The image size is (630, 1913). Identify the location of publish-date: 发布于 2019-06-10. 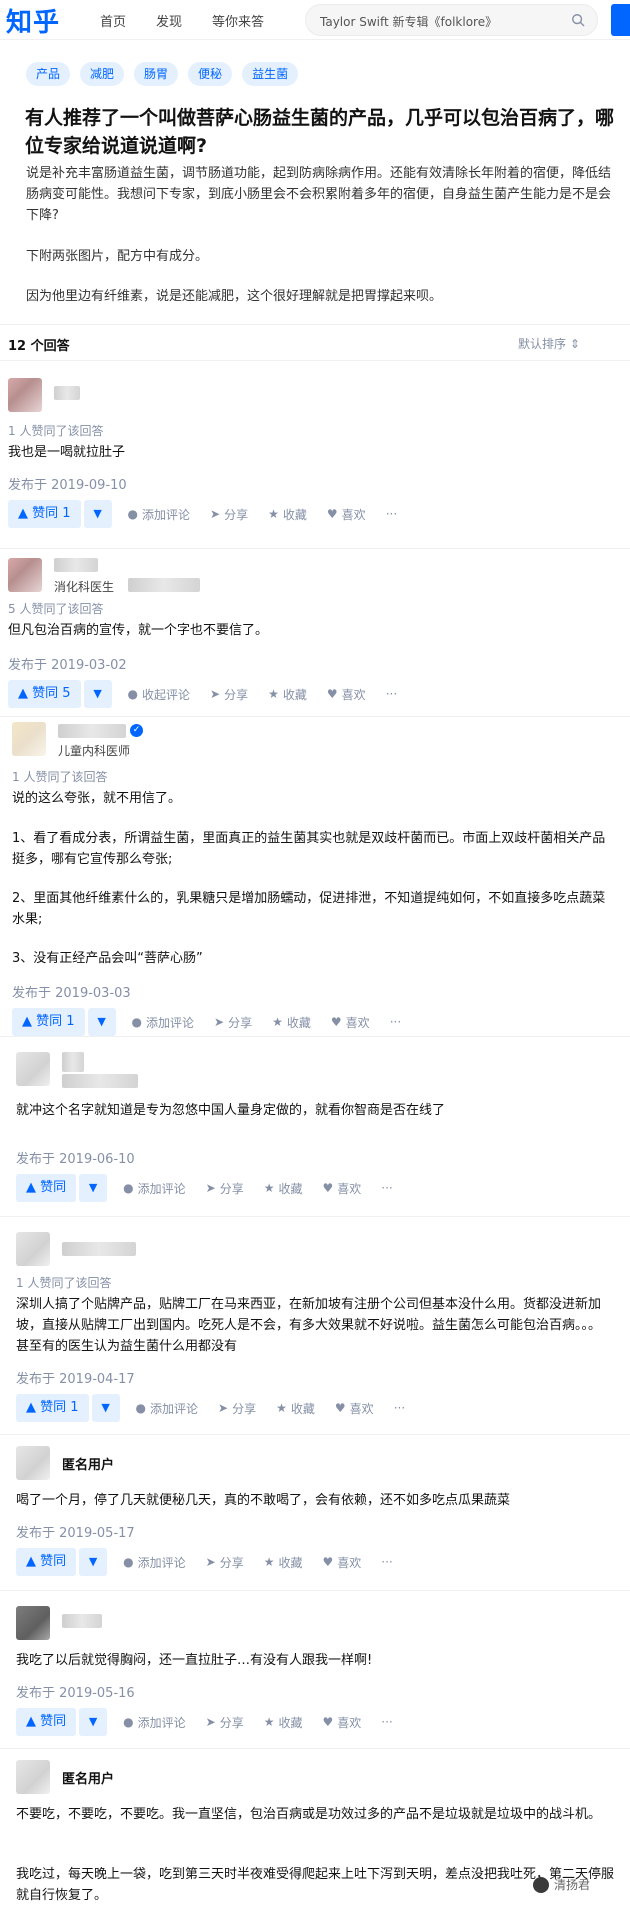
(75, 1157).